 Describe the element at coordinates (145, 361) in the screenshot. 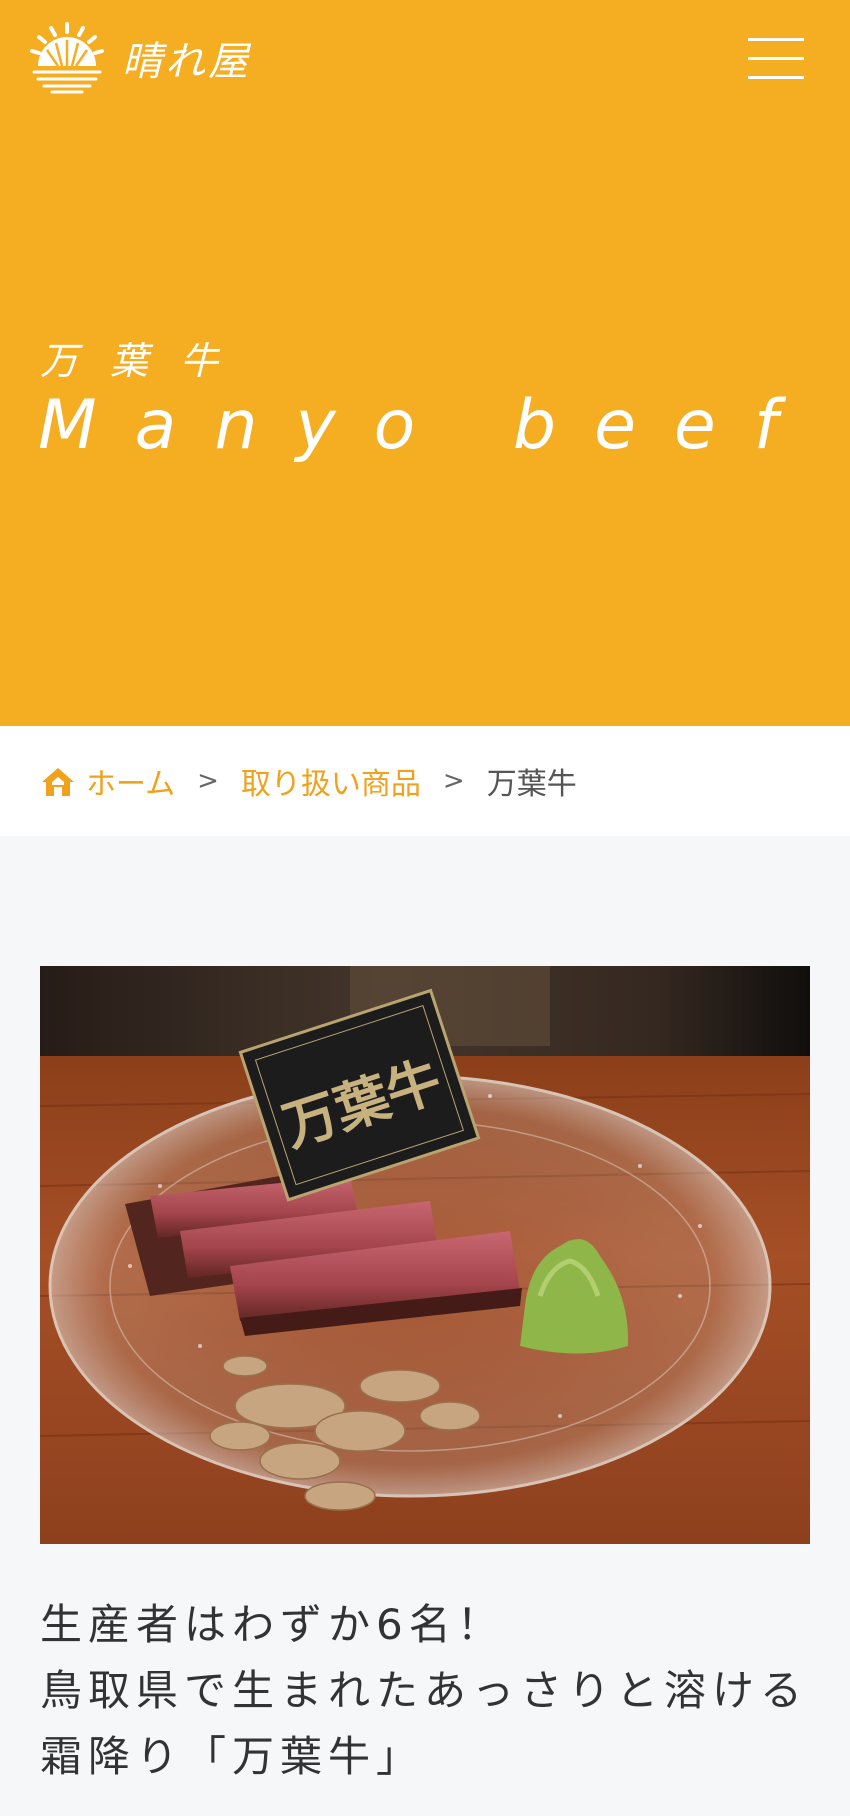

I see `hero-title-jp: 万葉牛` at that location.